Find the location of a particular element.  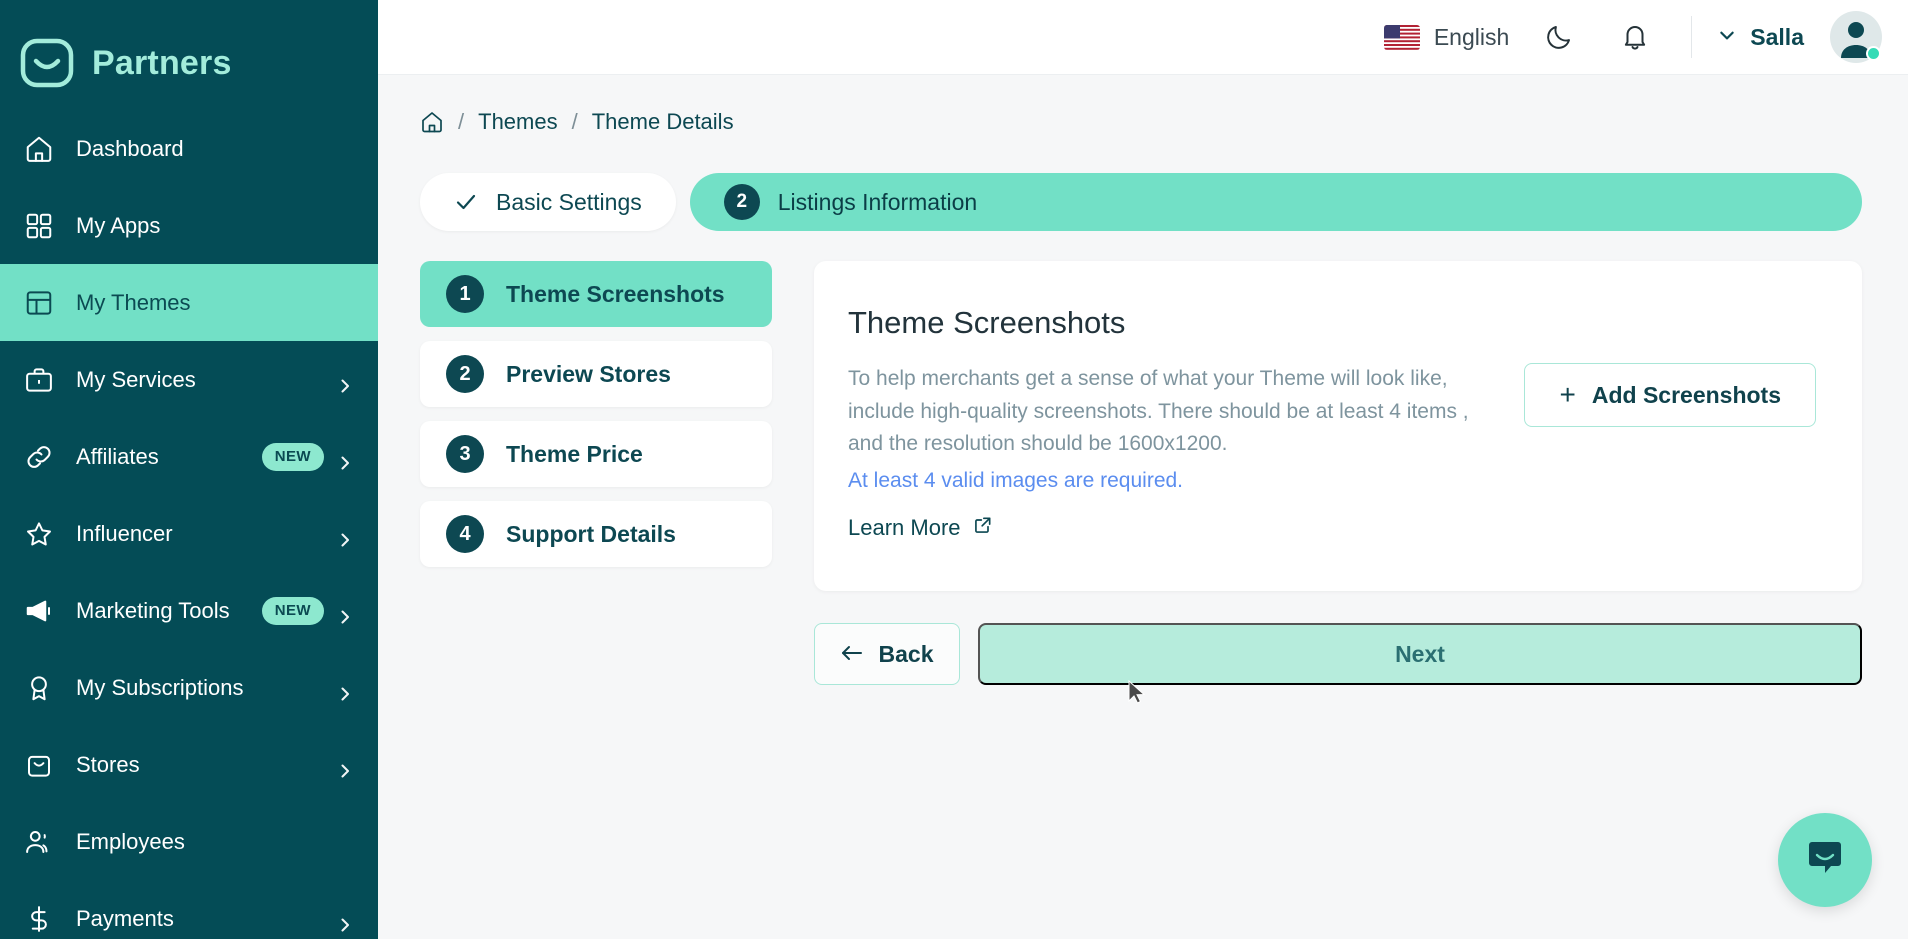

sidebar-item-employees: Employees is located at coordinates (189, 841).